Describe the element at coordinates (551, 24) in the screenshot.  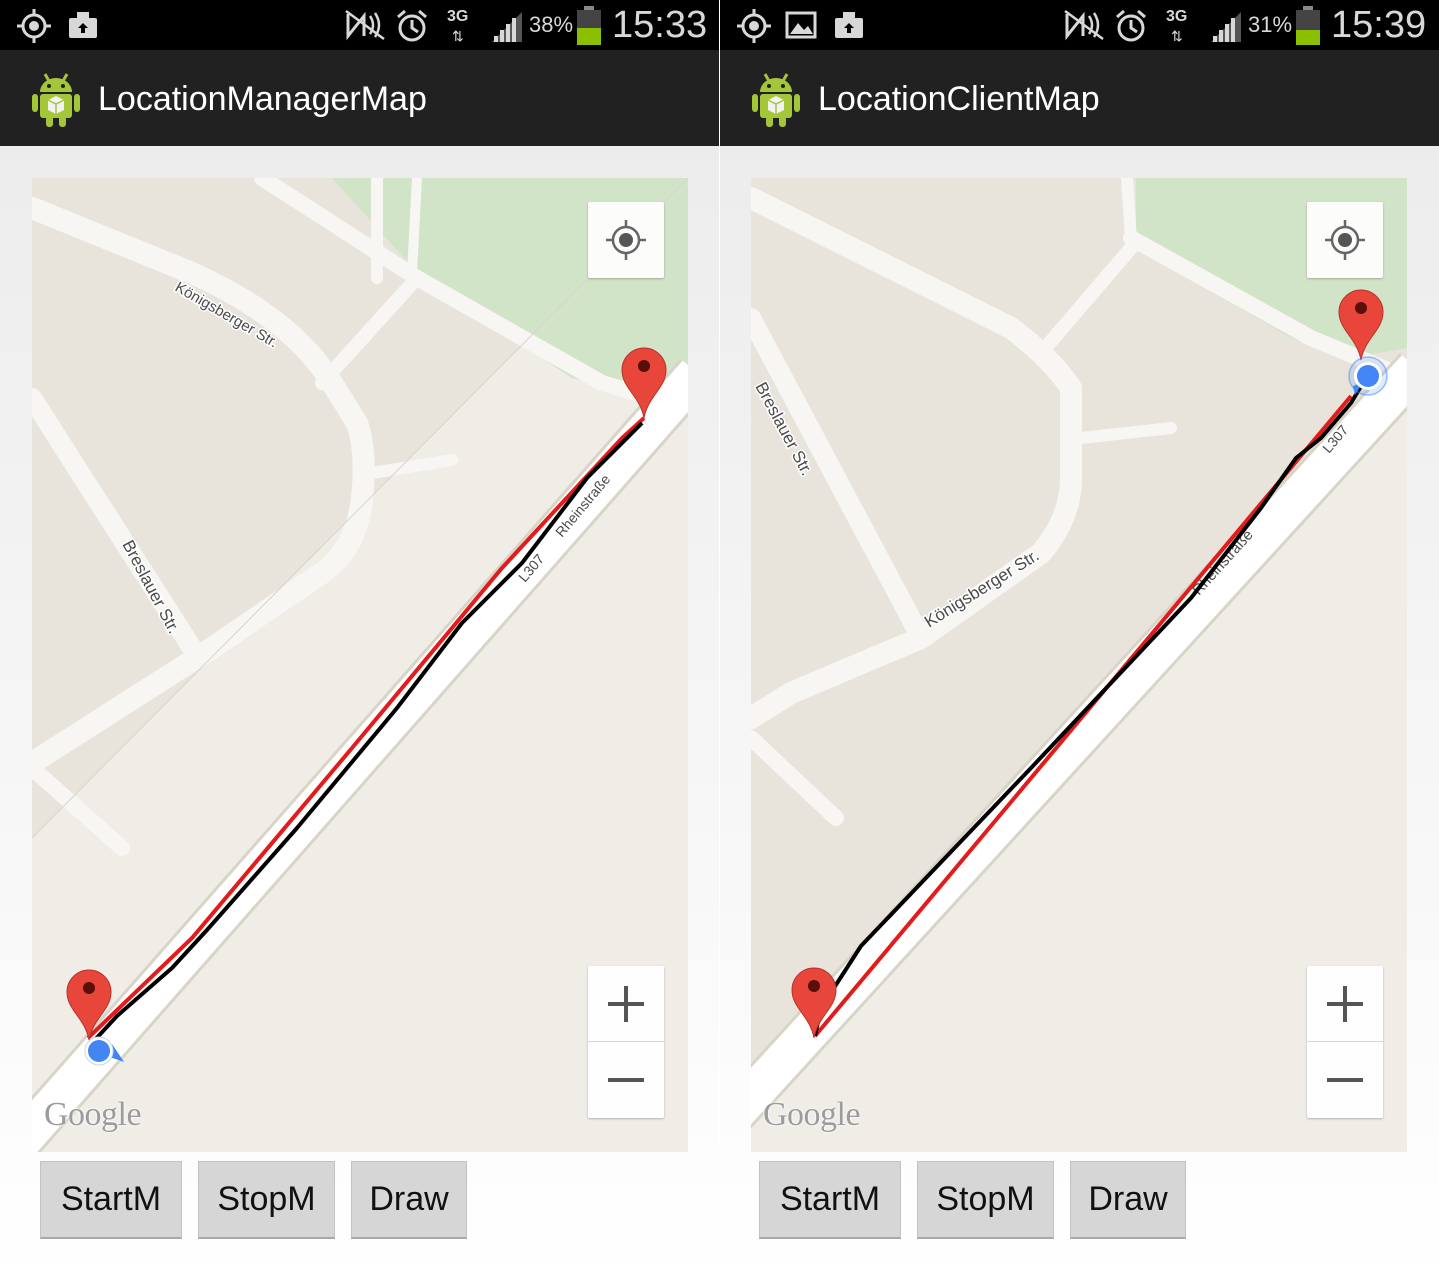
I see `battery-percent: 38%` at that location.